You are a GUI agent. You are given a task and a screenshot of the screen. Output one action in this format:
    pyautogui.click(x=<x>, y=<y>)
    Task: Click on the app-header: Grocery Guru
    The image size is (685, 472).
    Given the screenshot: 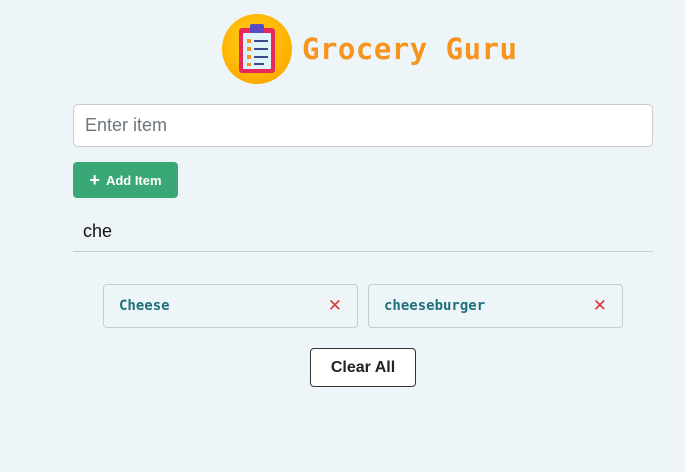 What is the action you would take?
    pyautogui.click(x=370, y=49)
    